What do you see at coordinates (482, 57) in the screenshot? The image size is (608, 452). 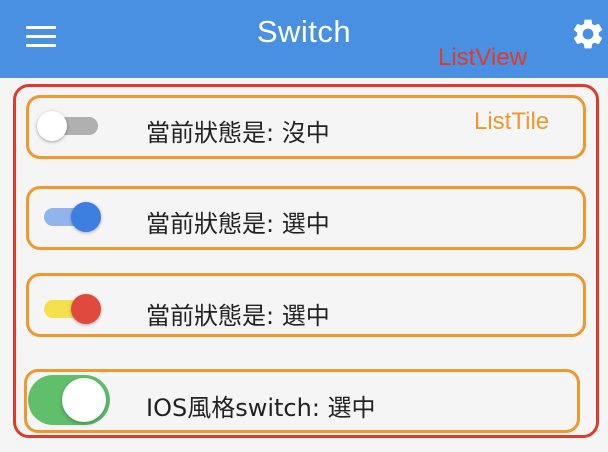 I see `listview-annotation-label: ListView` at bounding box center [482, 57].